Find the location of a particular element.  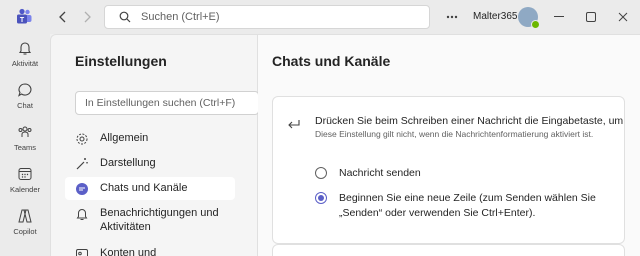

maximize-icon is located at coordinates (591, 17).